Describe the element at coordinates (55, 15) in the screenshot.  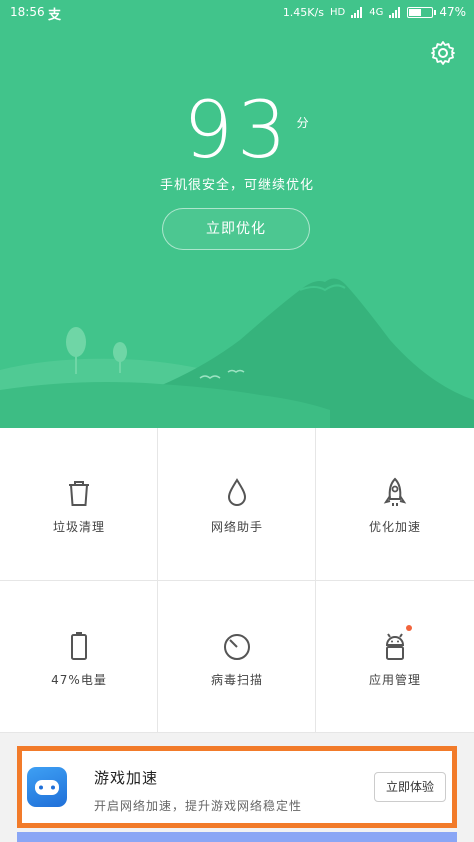
I see `alipay-notification-icon: 支` at that location.